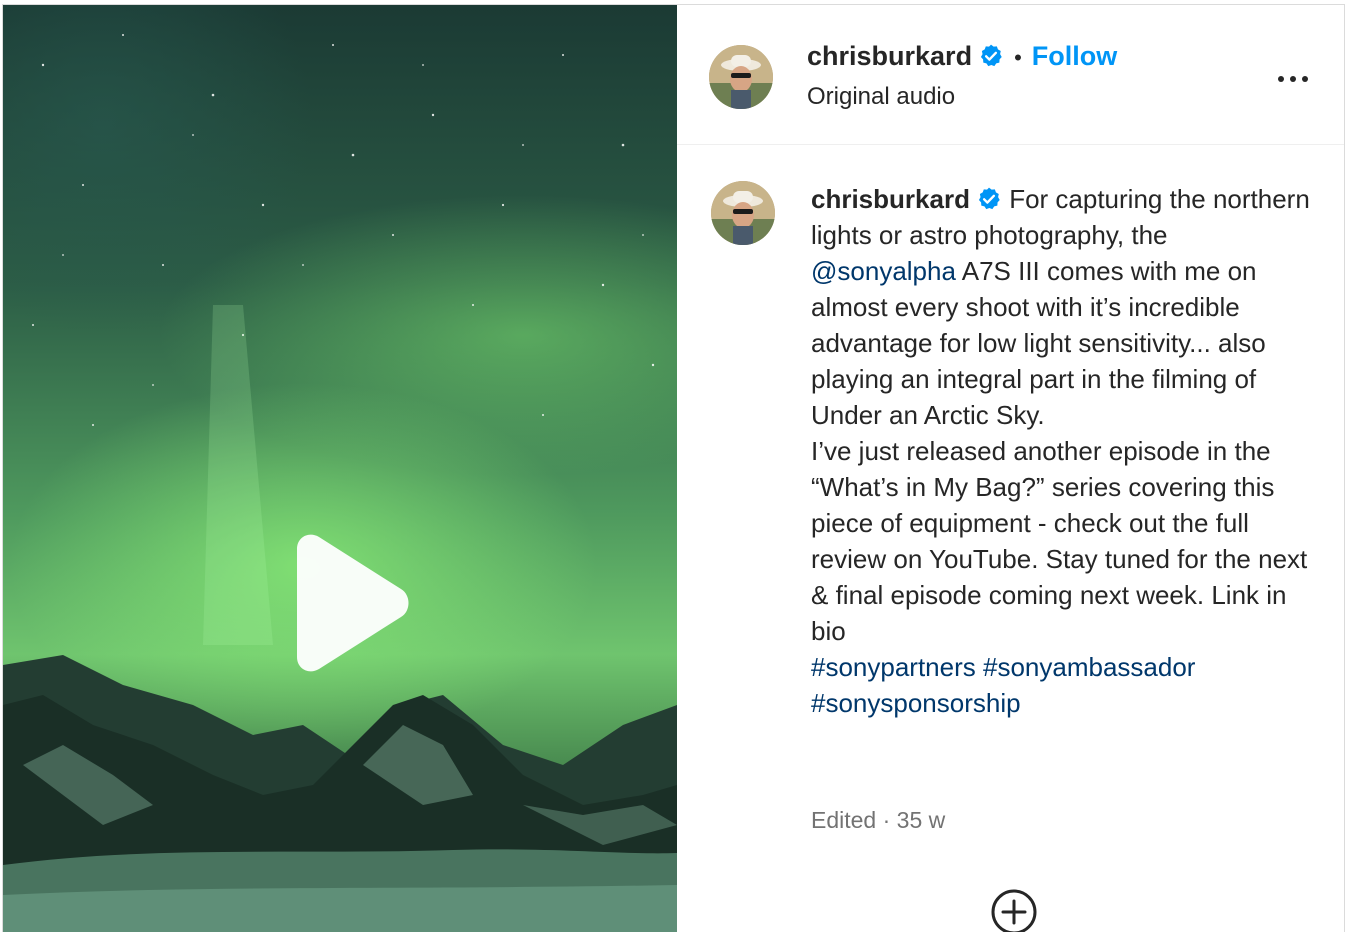 The width and height of the screenshot is (1348, 932). Describe the element at coordinates (883, 271) in the screenshot. I see `mention-link: @sonyalpha` at that location.